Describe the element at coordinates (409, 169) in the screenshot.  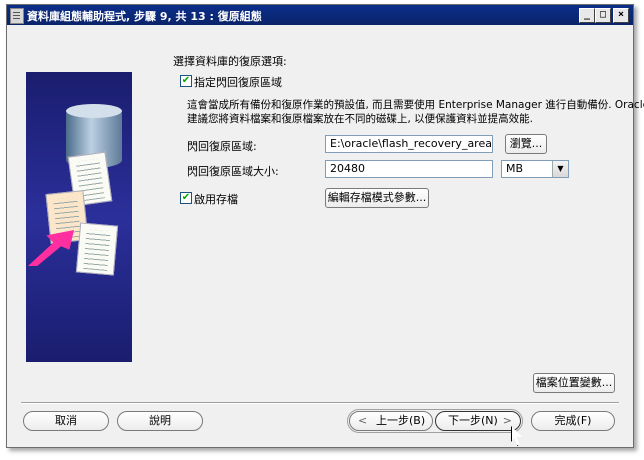
I see `recovery-area-size-input: 20480` at that location.